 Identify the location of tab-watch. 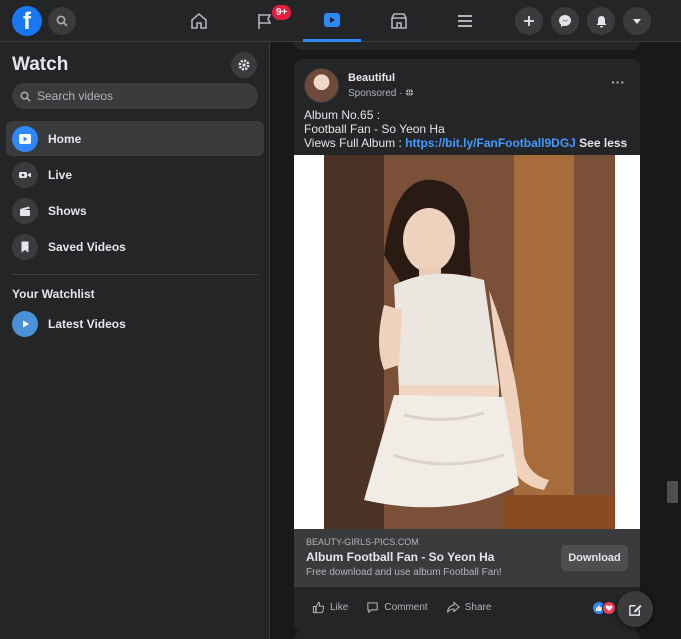
(332, 21).